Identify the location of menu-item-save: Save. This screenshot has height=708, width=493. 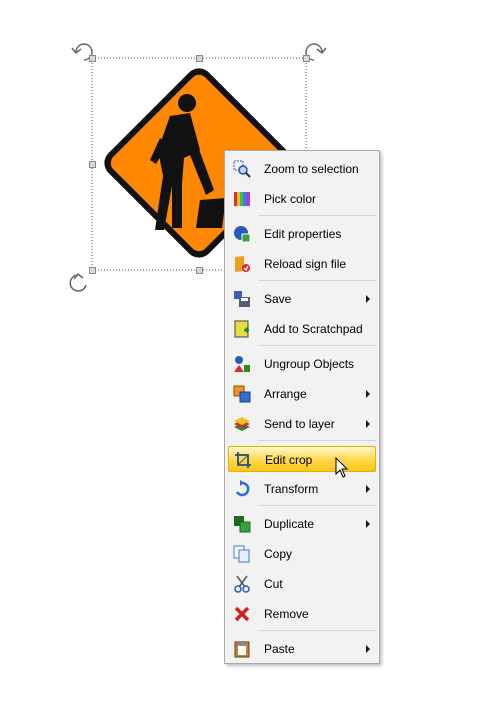
(302, 299).